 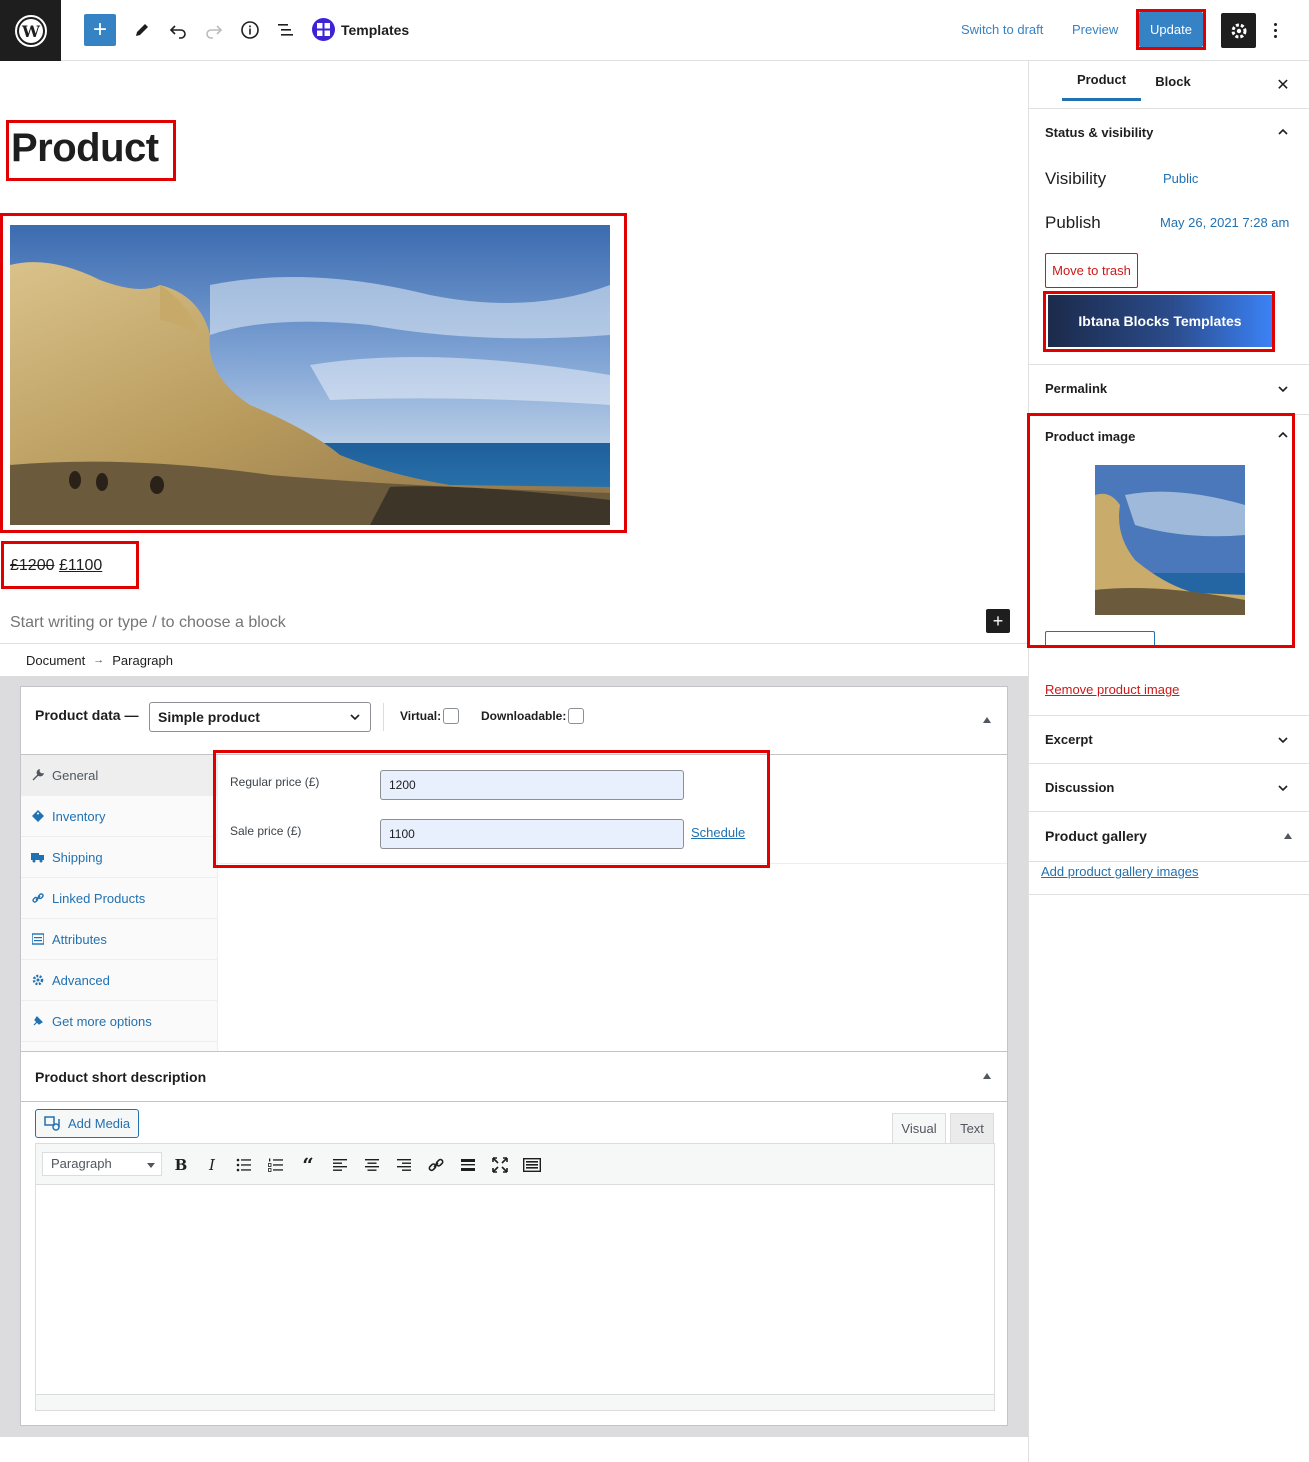 I want to click on visibility-value: Public, so click(x=1180, y=178).